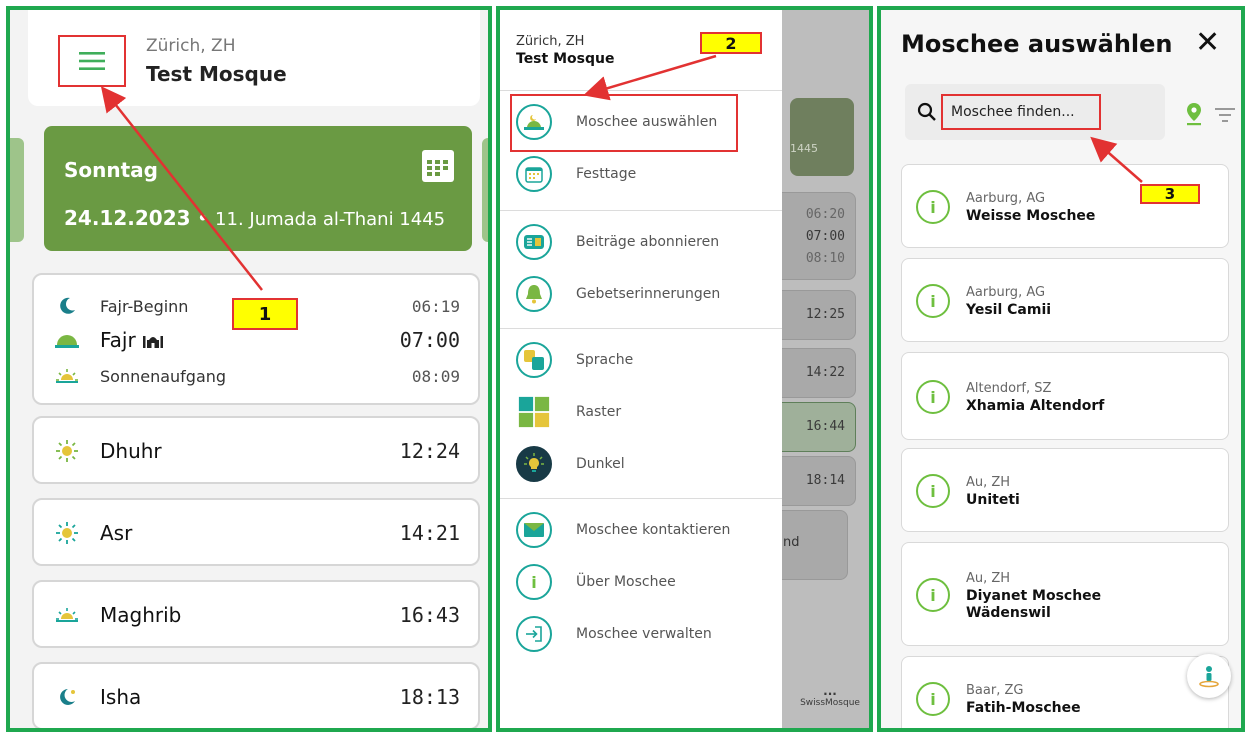 The height and width of the screenshot is (735, 1250). What do you see at coordinates (993, 500) in the screenshot?
I see `mosque-name: Uniteti` at bounding box center [993, 500].